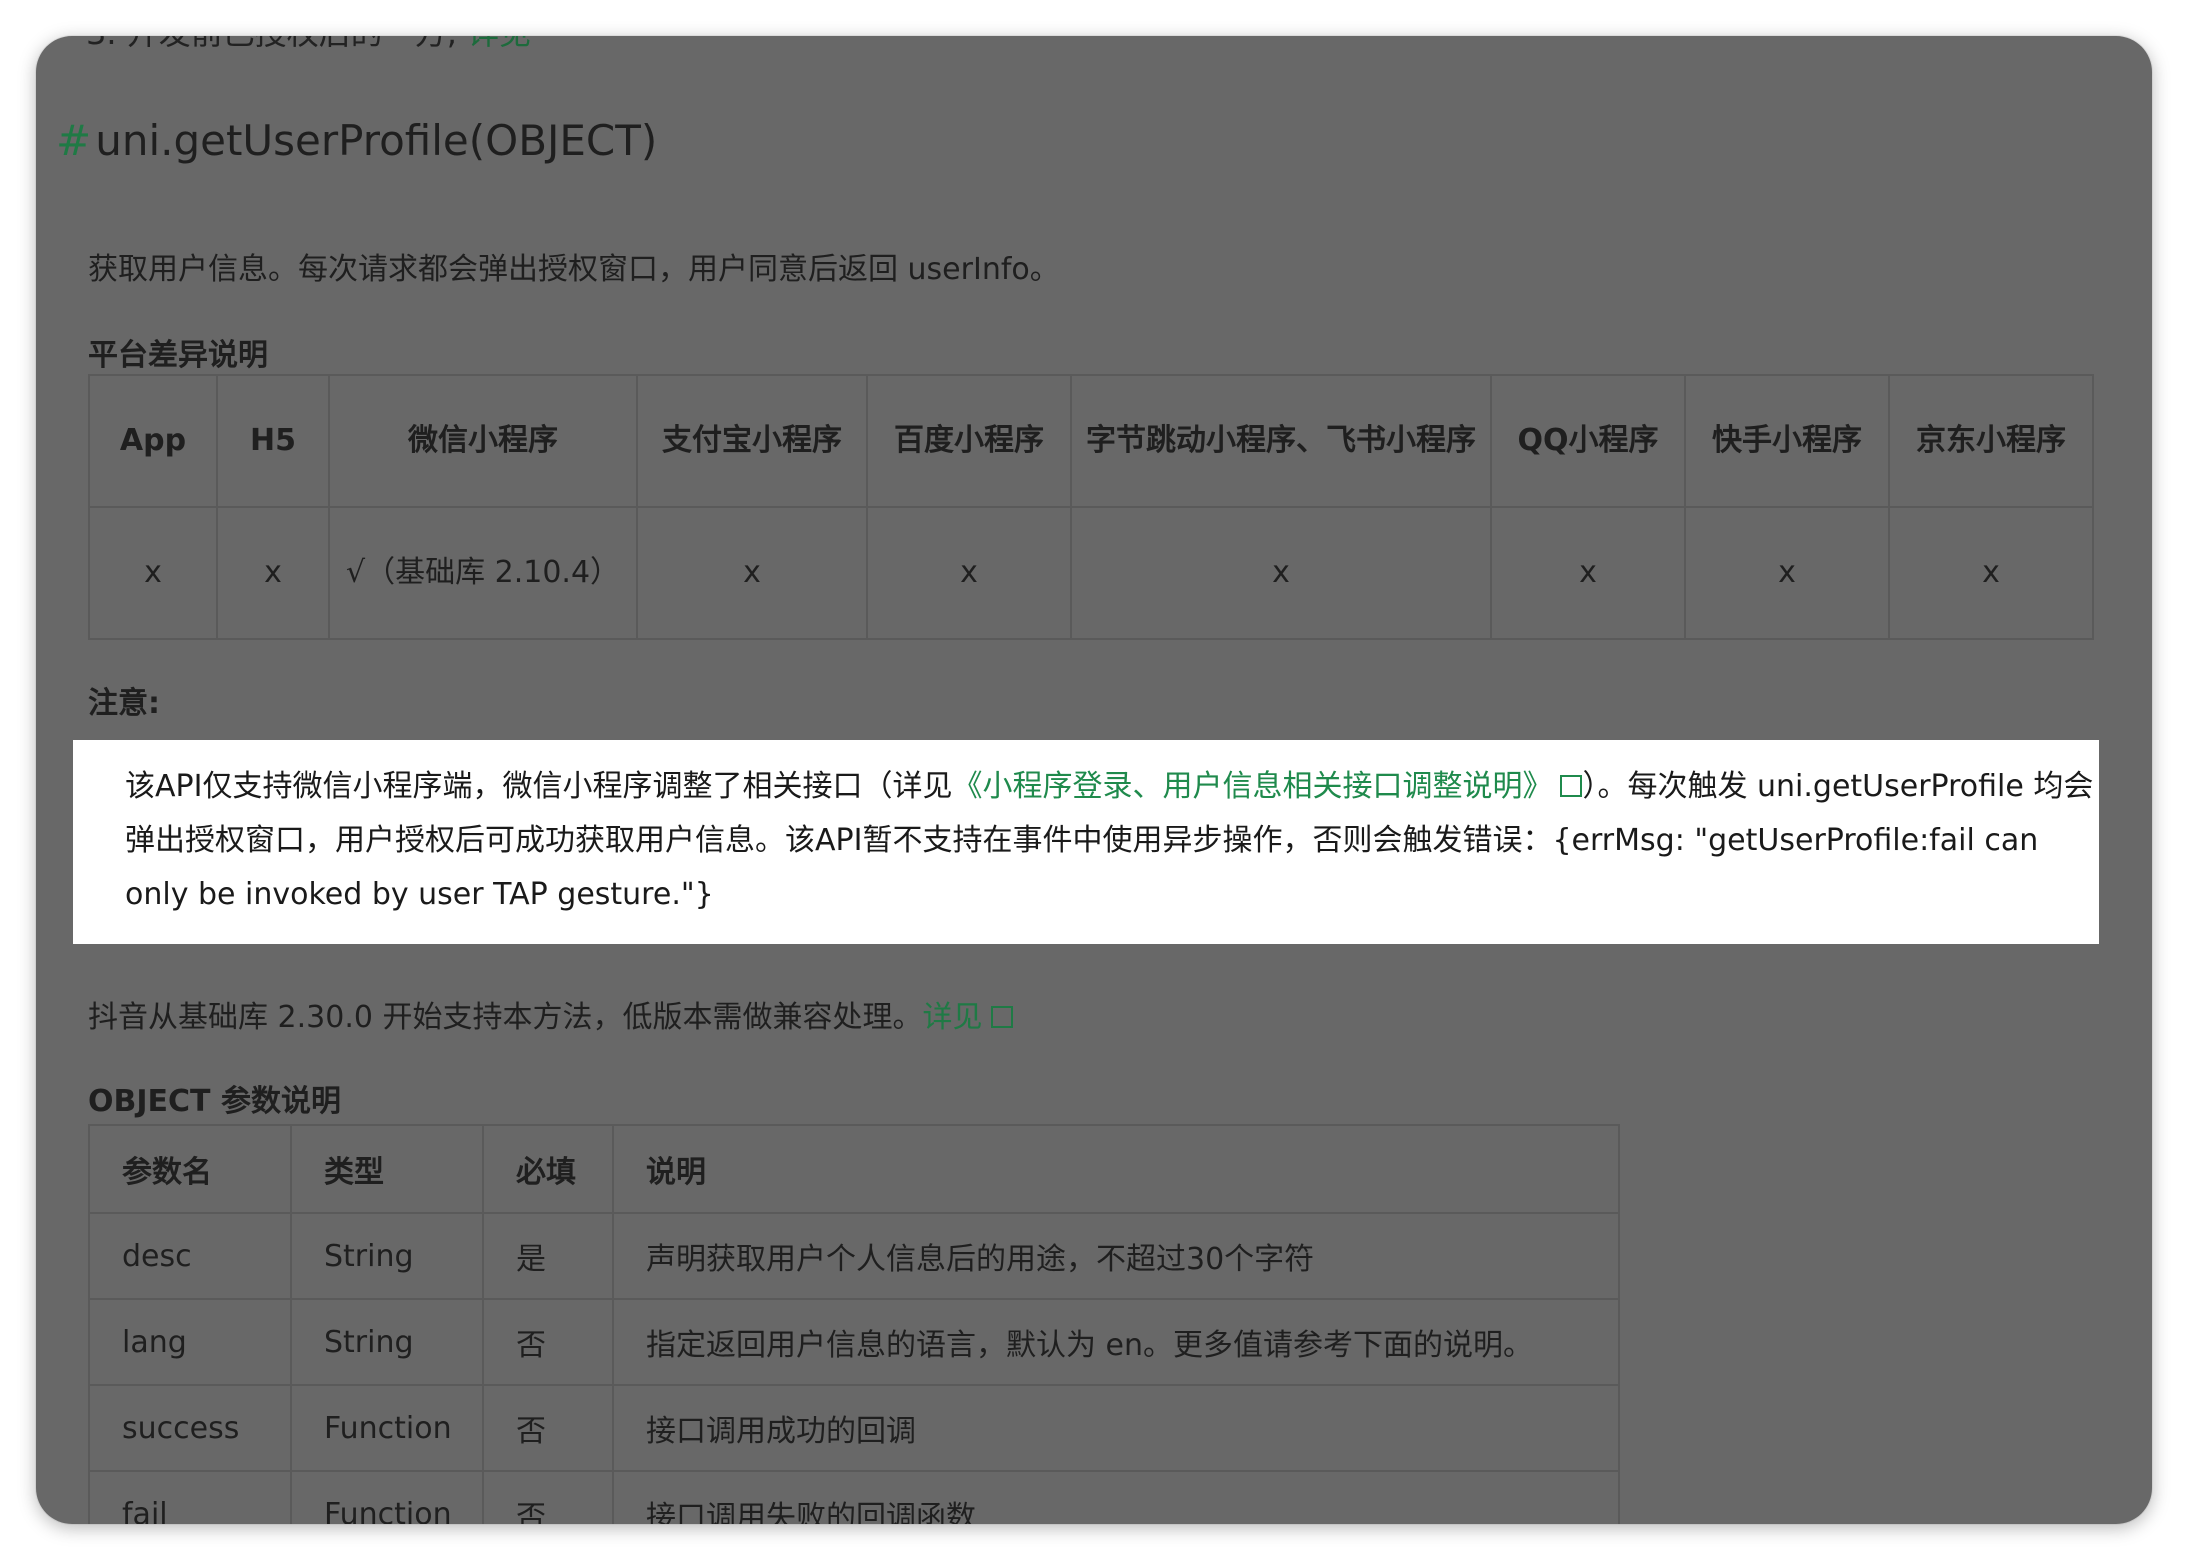  I want to click on platform-header: 支付宝小程序, so click(752, 441).